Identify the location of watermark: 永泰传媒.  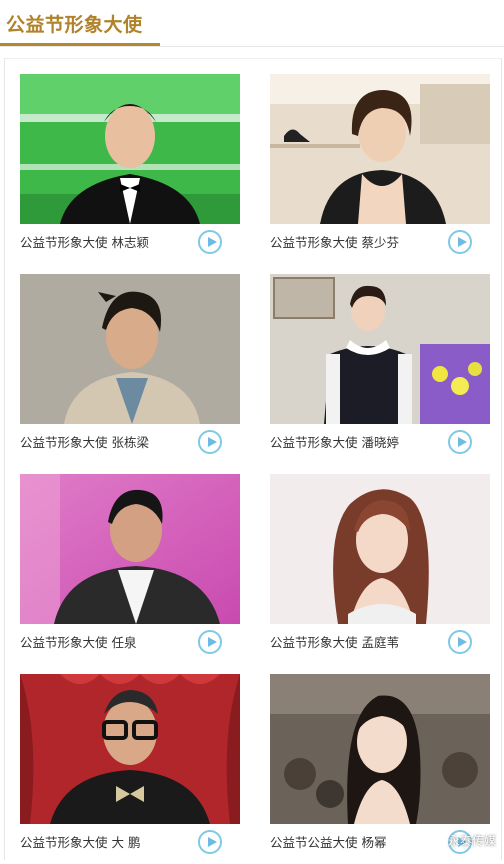
(461, 840).